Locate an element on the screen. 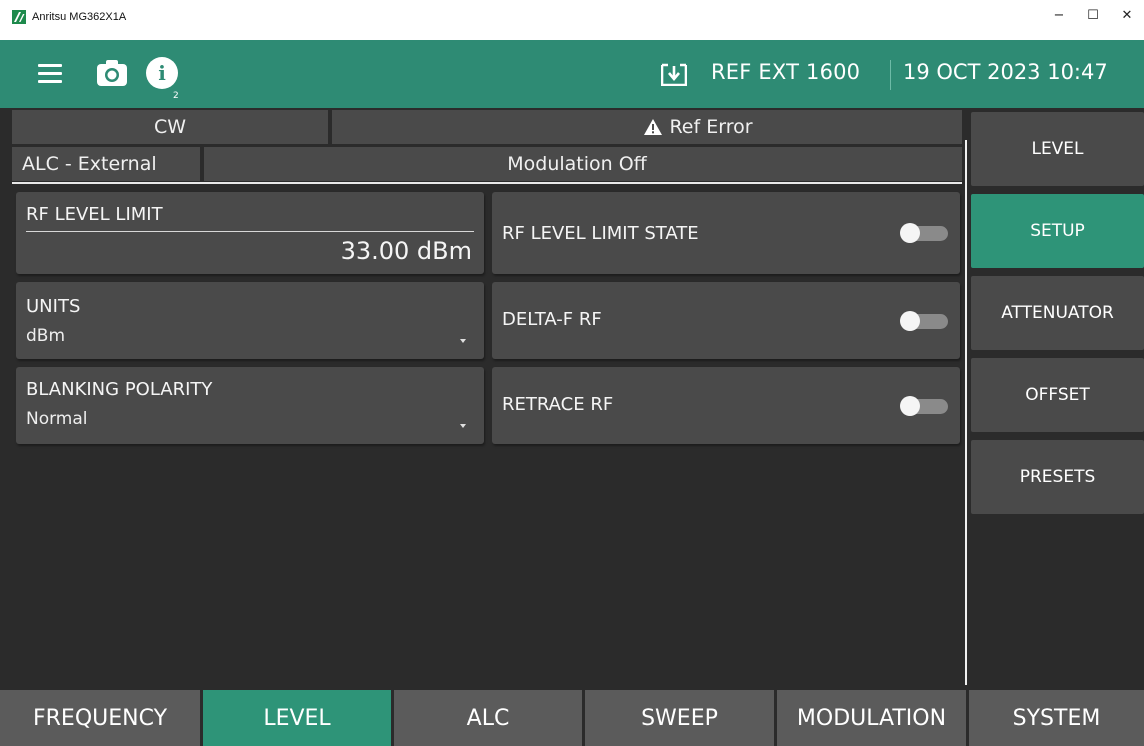 The image size is (1144, 746). tab-modulation: MODULATION is located at coordinates (871, 718).